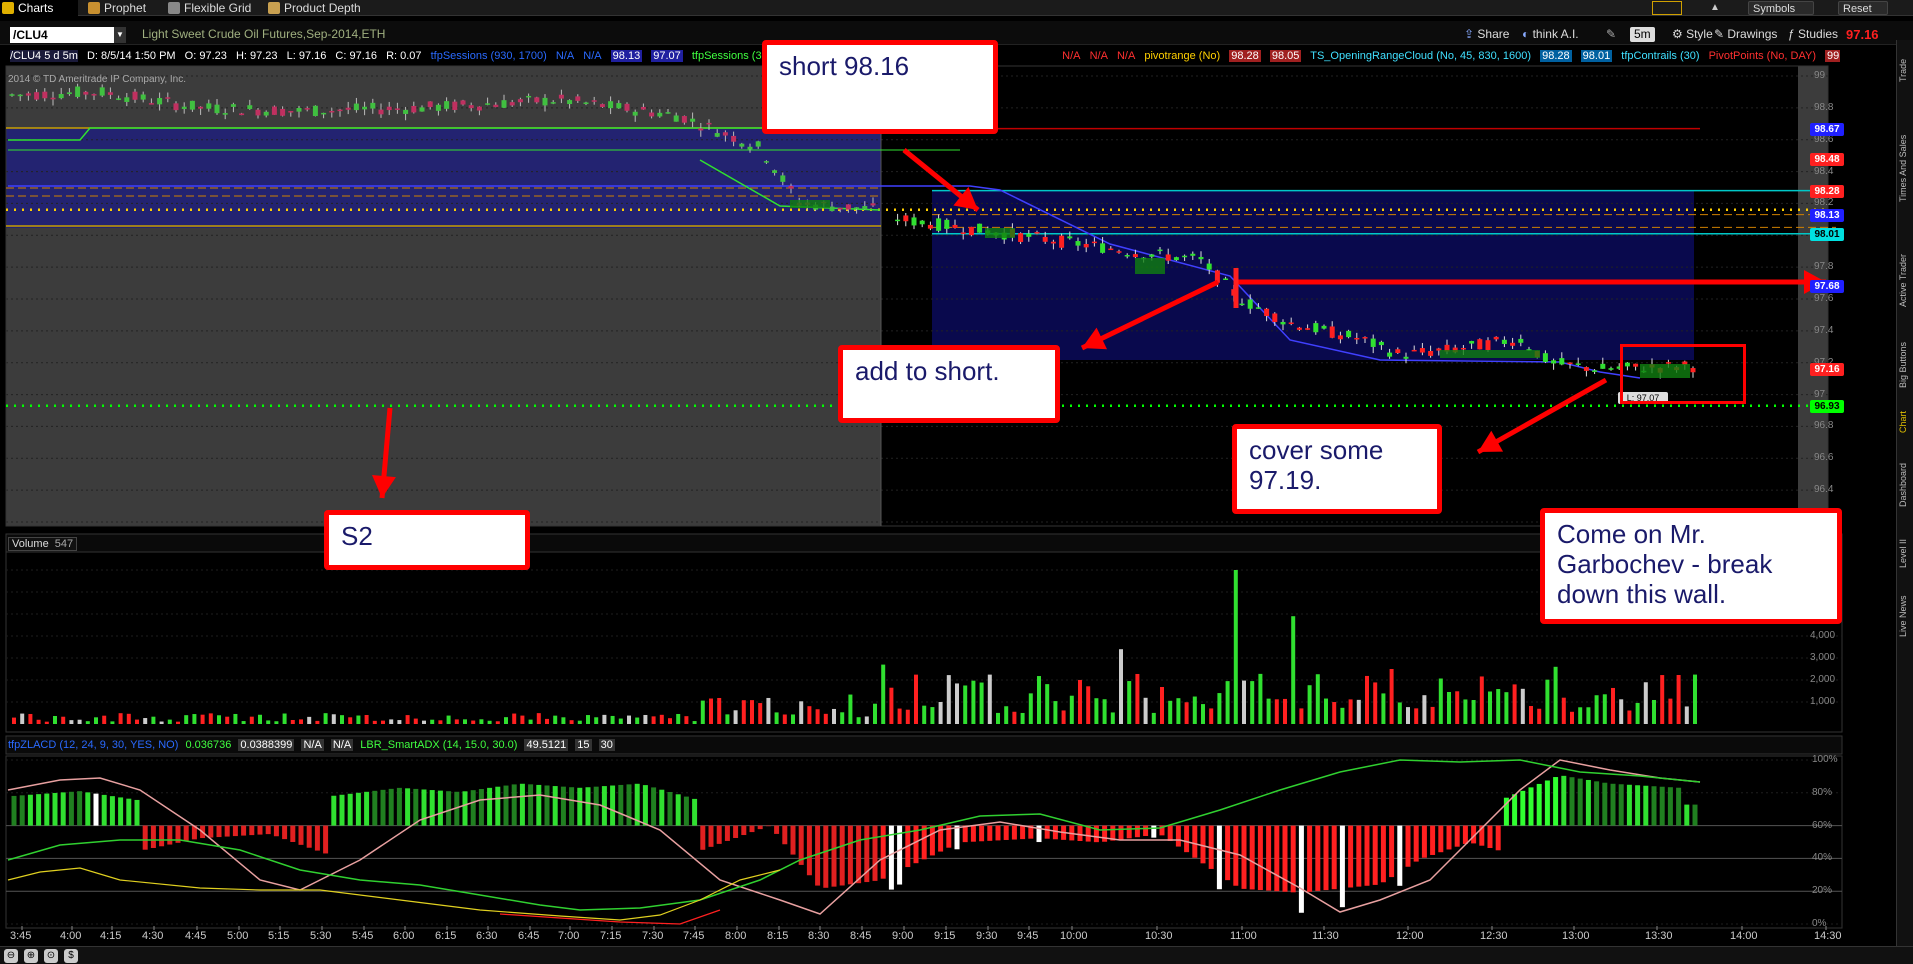 The width and height of the screenshot is (1913, 964). Describe the element at coordinates (1905, 280) in the screenshot. I see `sidetab-active-trader: Active Trader` at that location.